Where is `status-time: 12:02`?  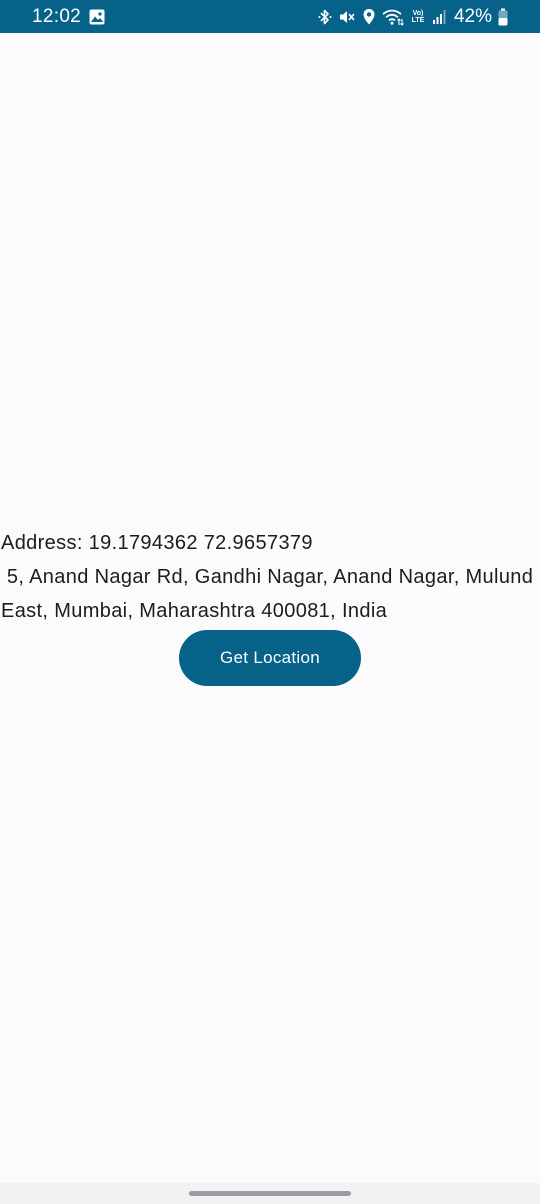 status-time: 12:02 is located at coordinates (57, 16).